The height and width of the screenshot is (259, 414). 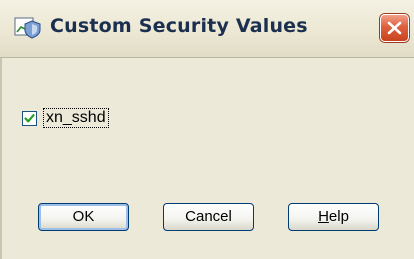 I want to click on checkmark-icon, so click(x=29, y=117).